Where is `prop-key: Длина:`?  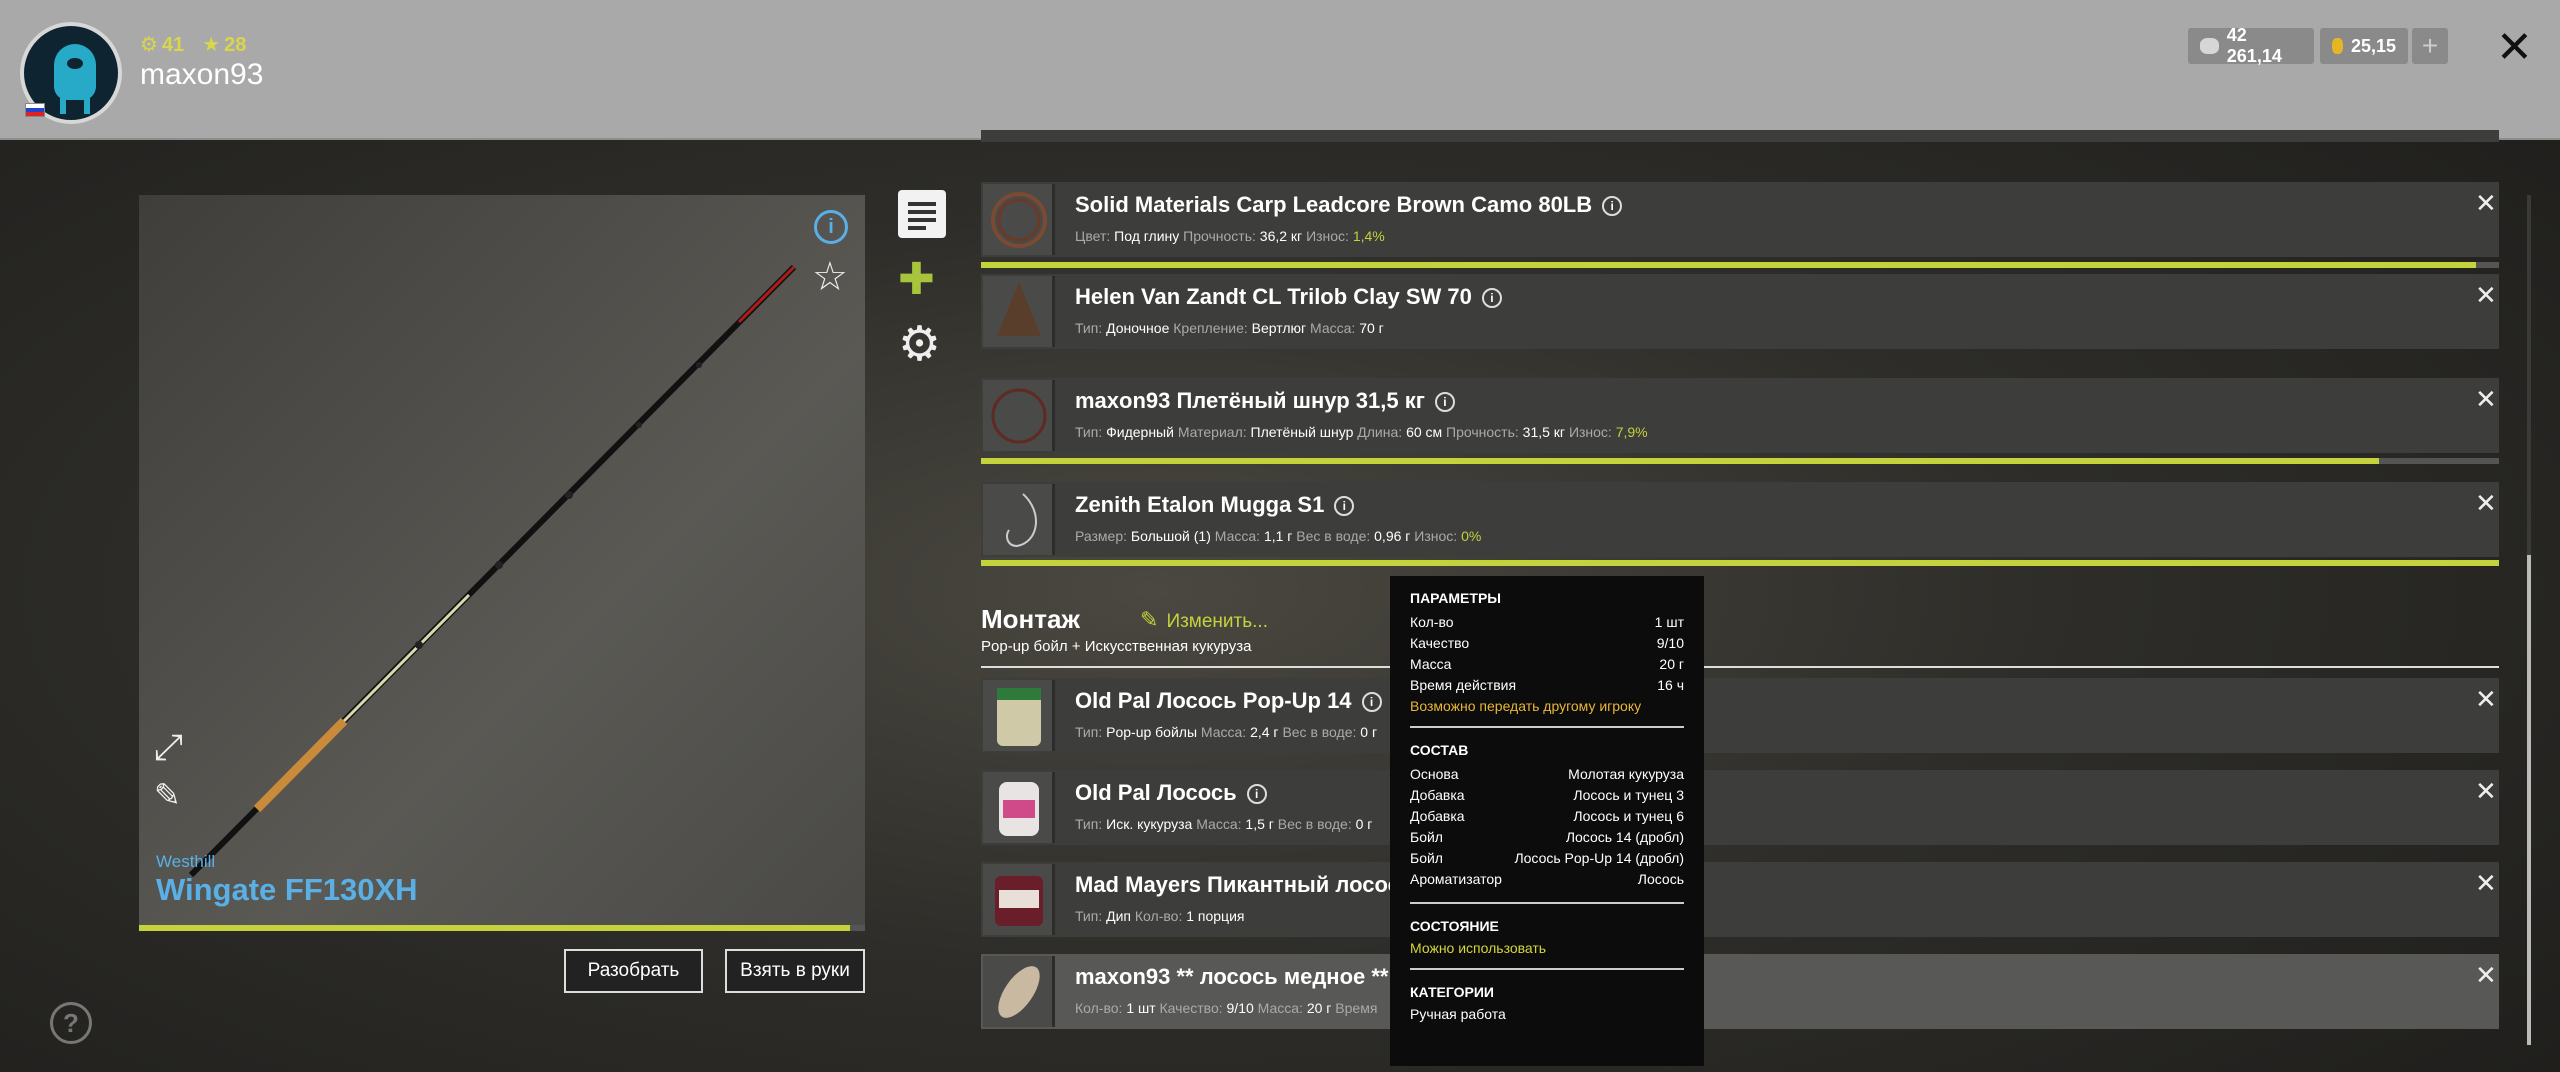 prop-key: Длина: is located at coordinates (1382, 432).